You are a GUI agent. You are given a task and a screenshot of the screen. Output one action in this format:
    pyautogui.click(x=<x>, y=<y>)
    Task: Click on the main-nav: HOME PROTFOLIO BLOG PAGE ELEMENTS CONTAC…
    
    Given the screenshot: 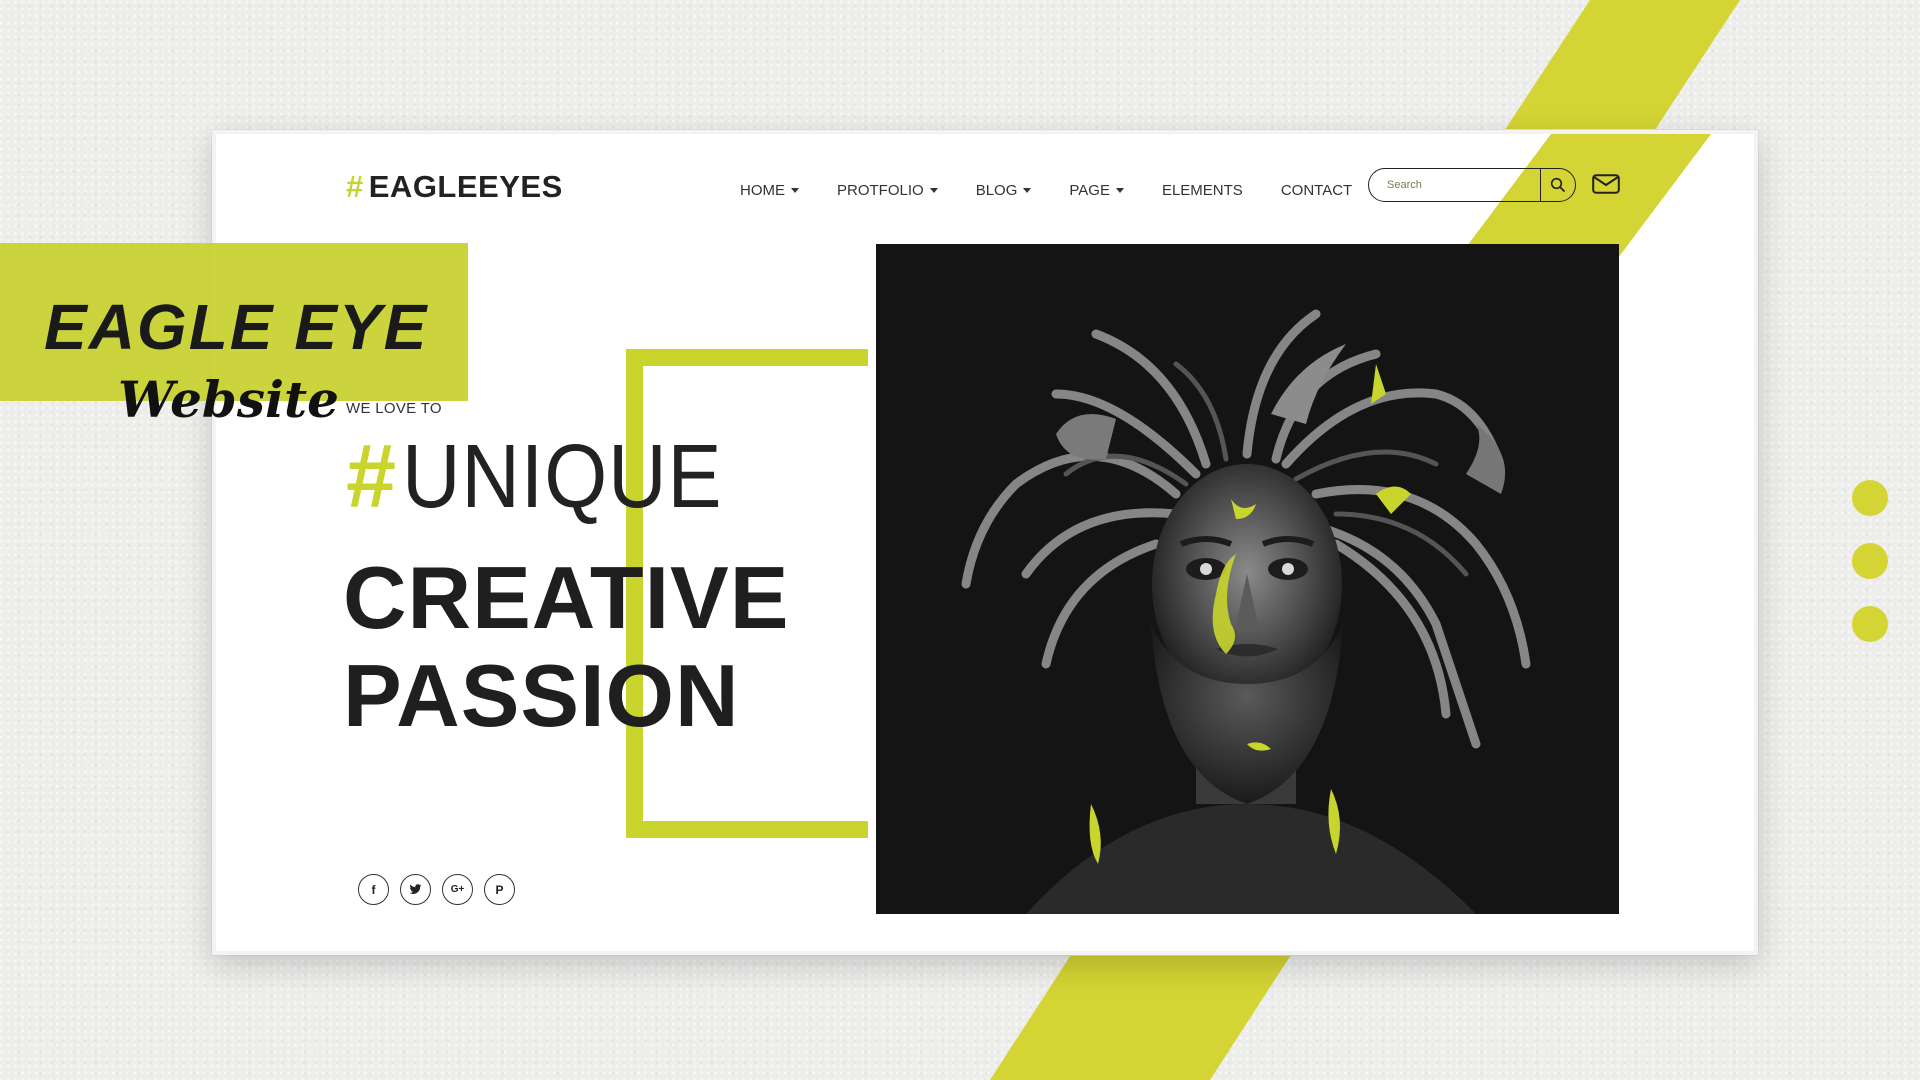 What is the action you would take?
    pyautogui.click(x=1065, y=190)
    